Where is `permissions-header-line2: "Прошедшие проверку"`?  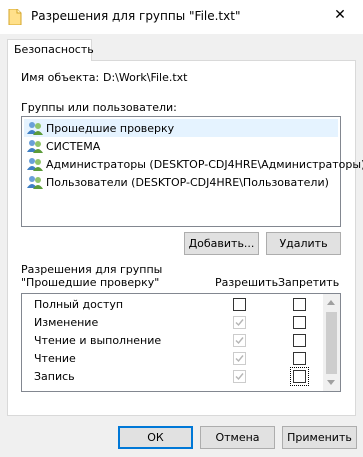
permissions-header-line2: "Прошедшие проверку" is located at coordinates (90, 282).